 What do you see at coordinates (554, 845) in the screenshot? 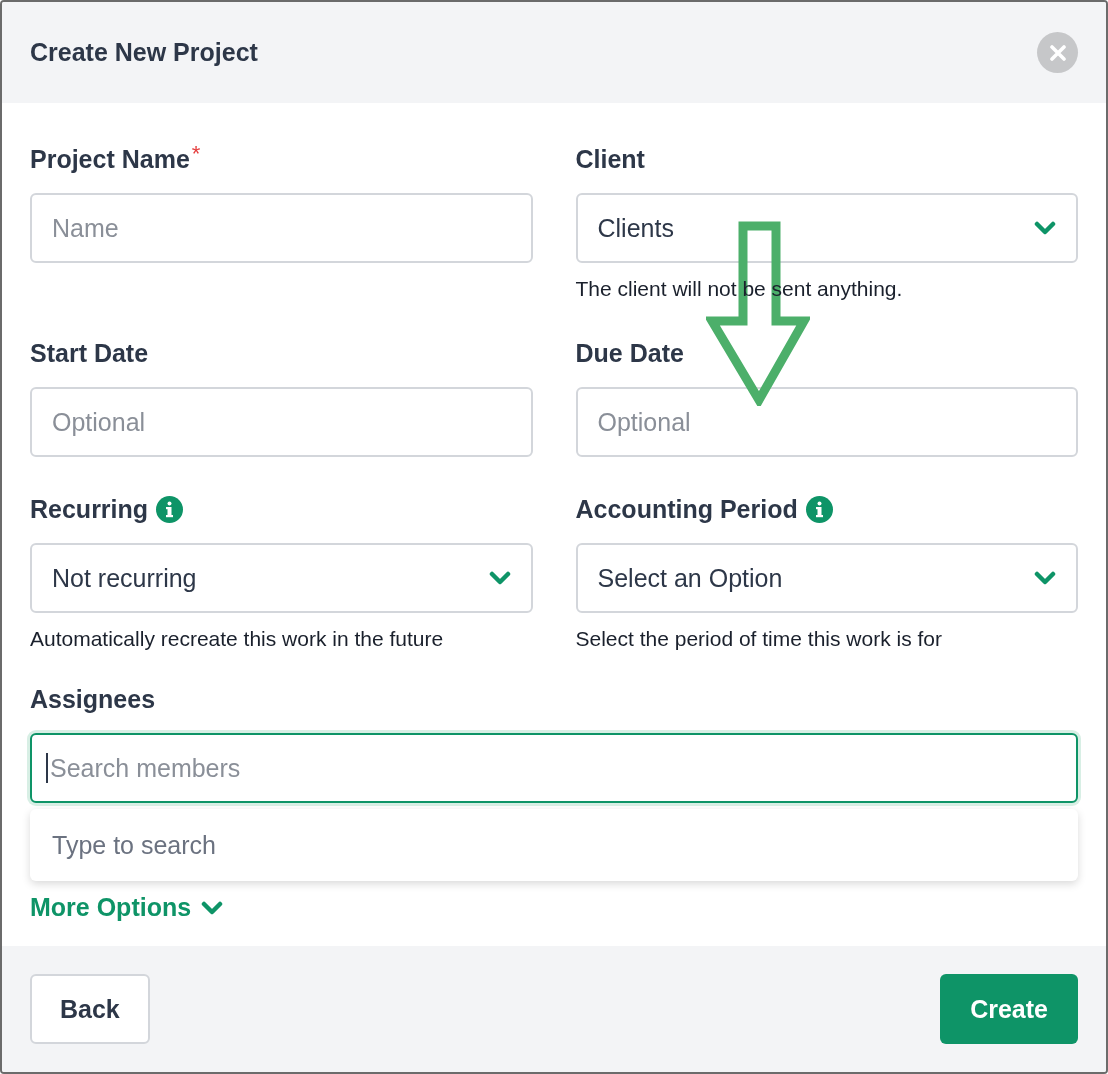
I see `dropdown-item: Type to search` at bounding box center [554, 845].